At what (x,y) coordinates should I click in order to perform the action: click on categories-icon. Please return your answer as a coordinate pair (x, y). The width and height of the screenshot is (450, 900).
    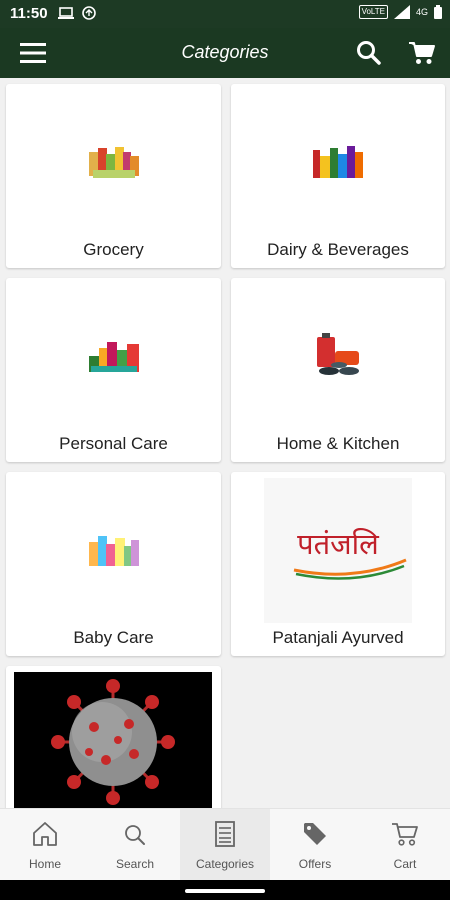
    Looking at the image, I should click on (225, 834).